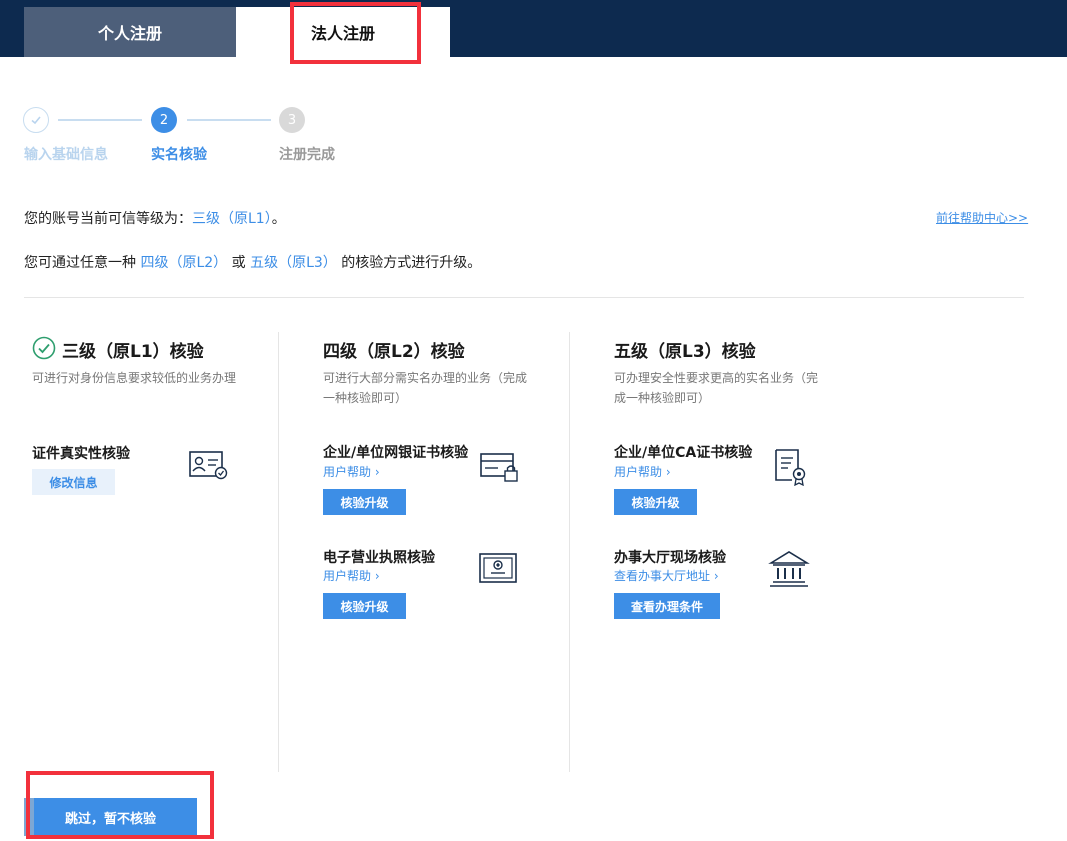 This screenshot has width=1067, height=841. I want to click on column-l1-desc: 可进行对身份信息要求较低的业务办理, so click(134, 378).